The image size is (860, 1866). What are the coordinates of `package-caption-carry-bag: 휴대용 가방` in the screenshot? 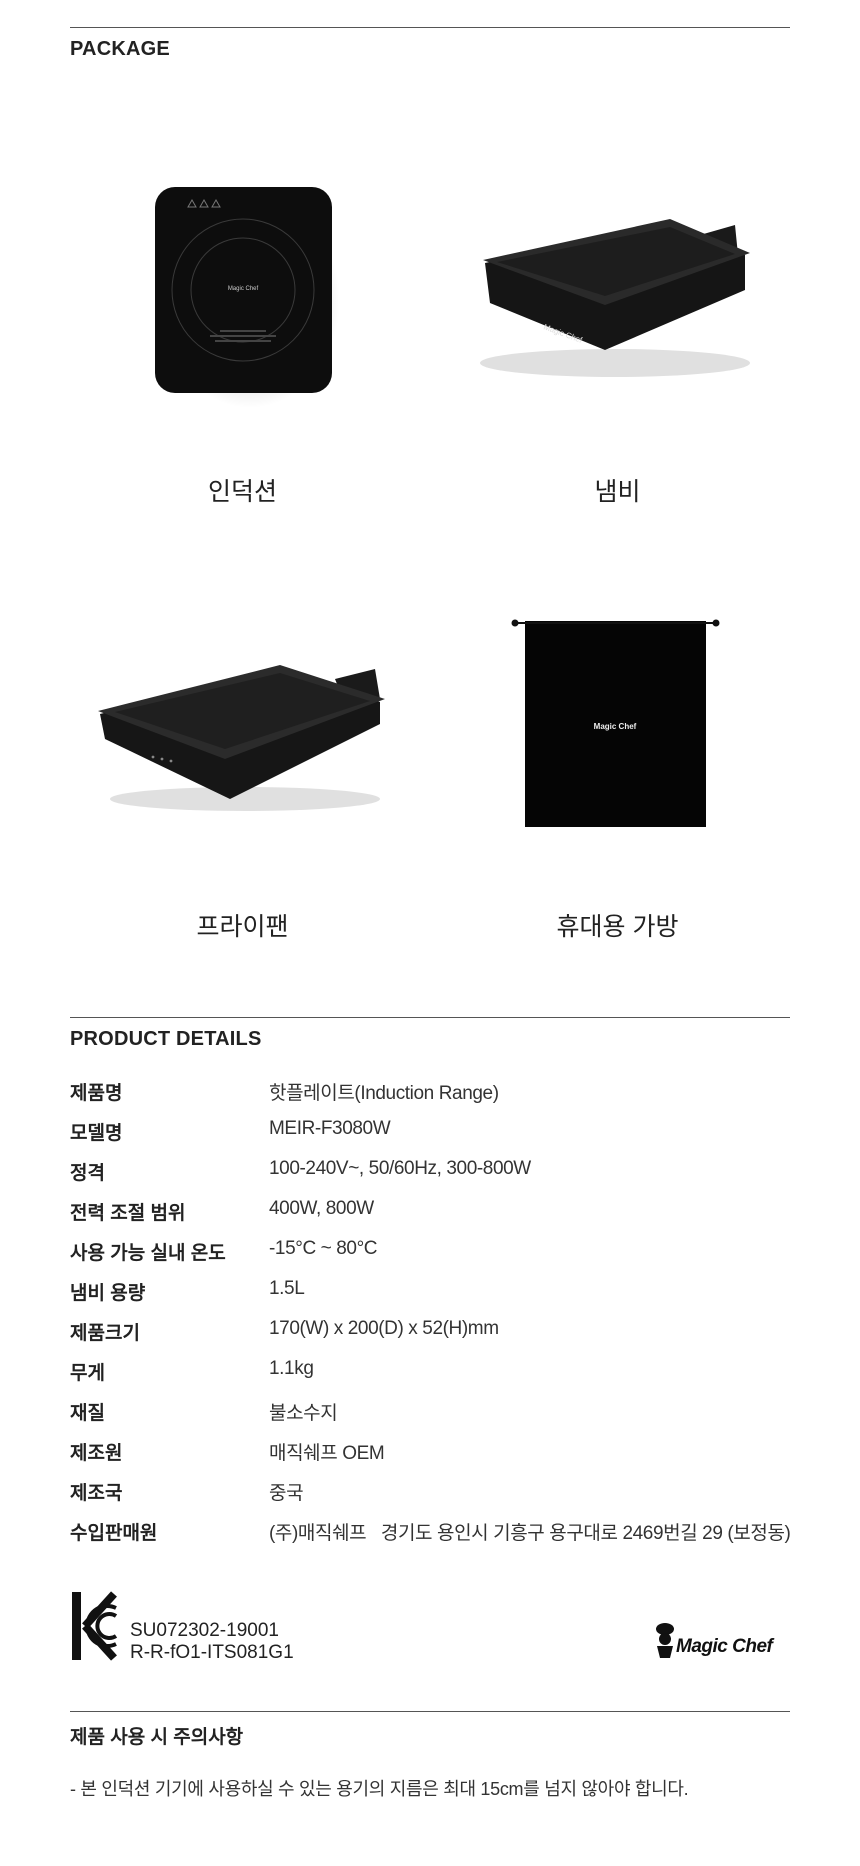 It's located at (617, 927).